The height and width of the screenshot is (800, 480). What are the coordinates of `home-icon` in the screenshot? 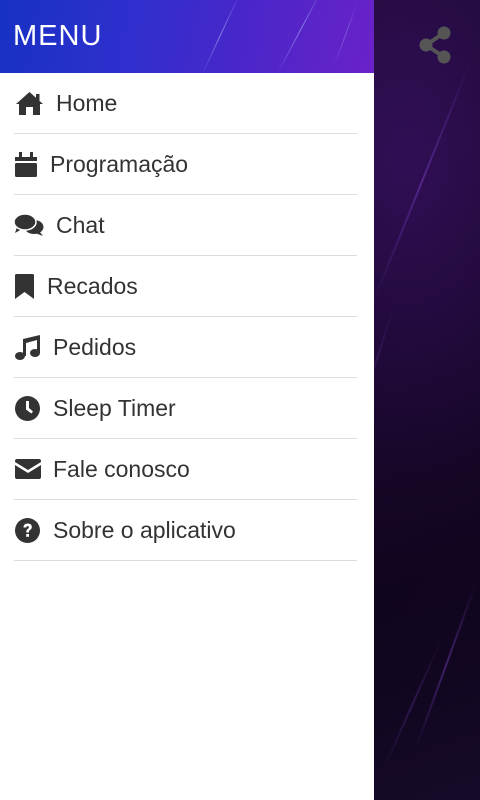 It's located at (29, 103).